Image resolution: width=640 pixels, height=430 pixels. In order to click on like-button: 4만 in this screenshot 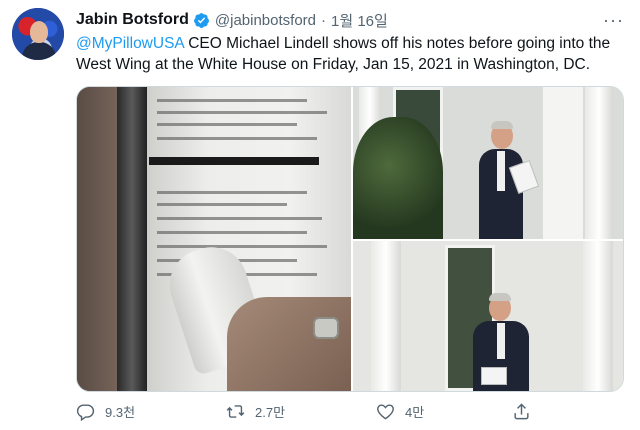, I will do `click(400, 411)`.